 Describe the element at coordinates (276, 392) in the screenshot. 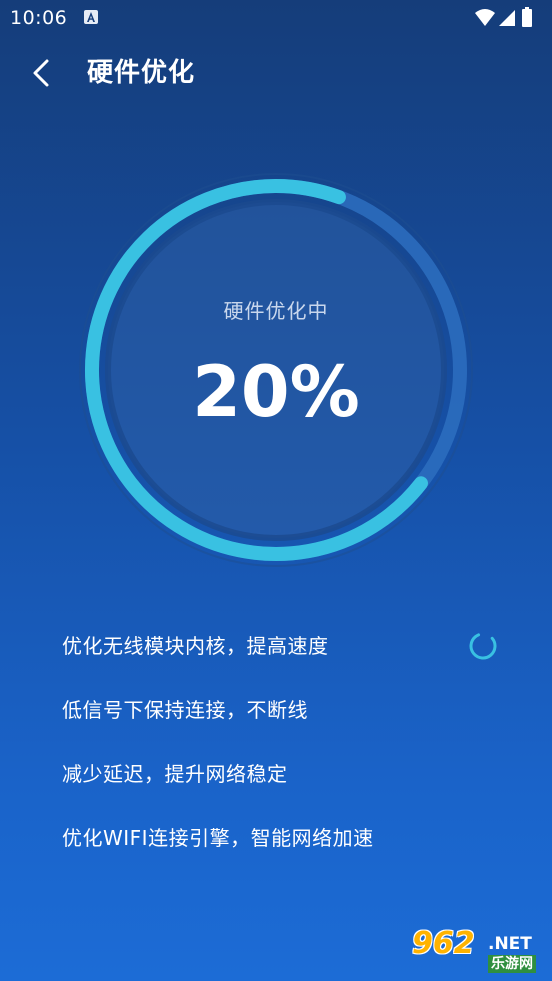

I see `gauge-percent: 20%` at that location.